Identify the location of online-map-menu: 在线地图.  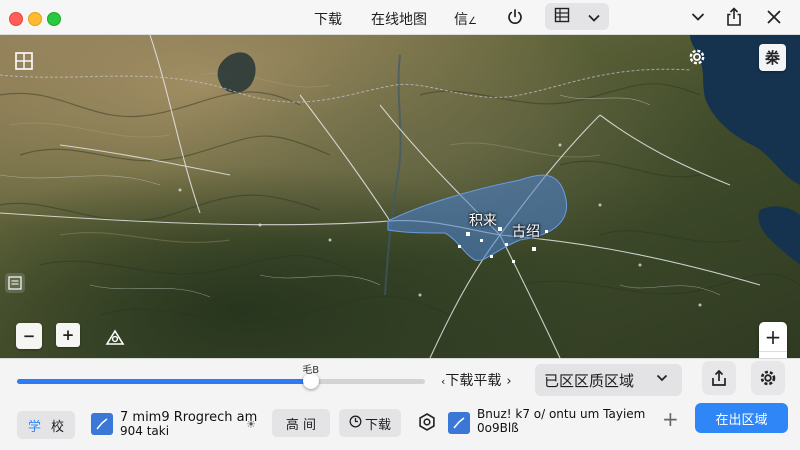
(399, 19).